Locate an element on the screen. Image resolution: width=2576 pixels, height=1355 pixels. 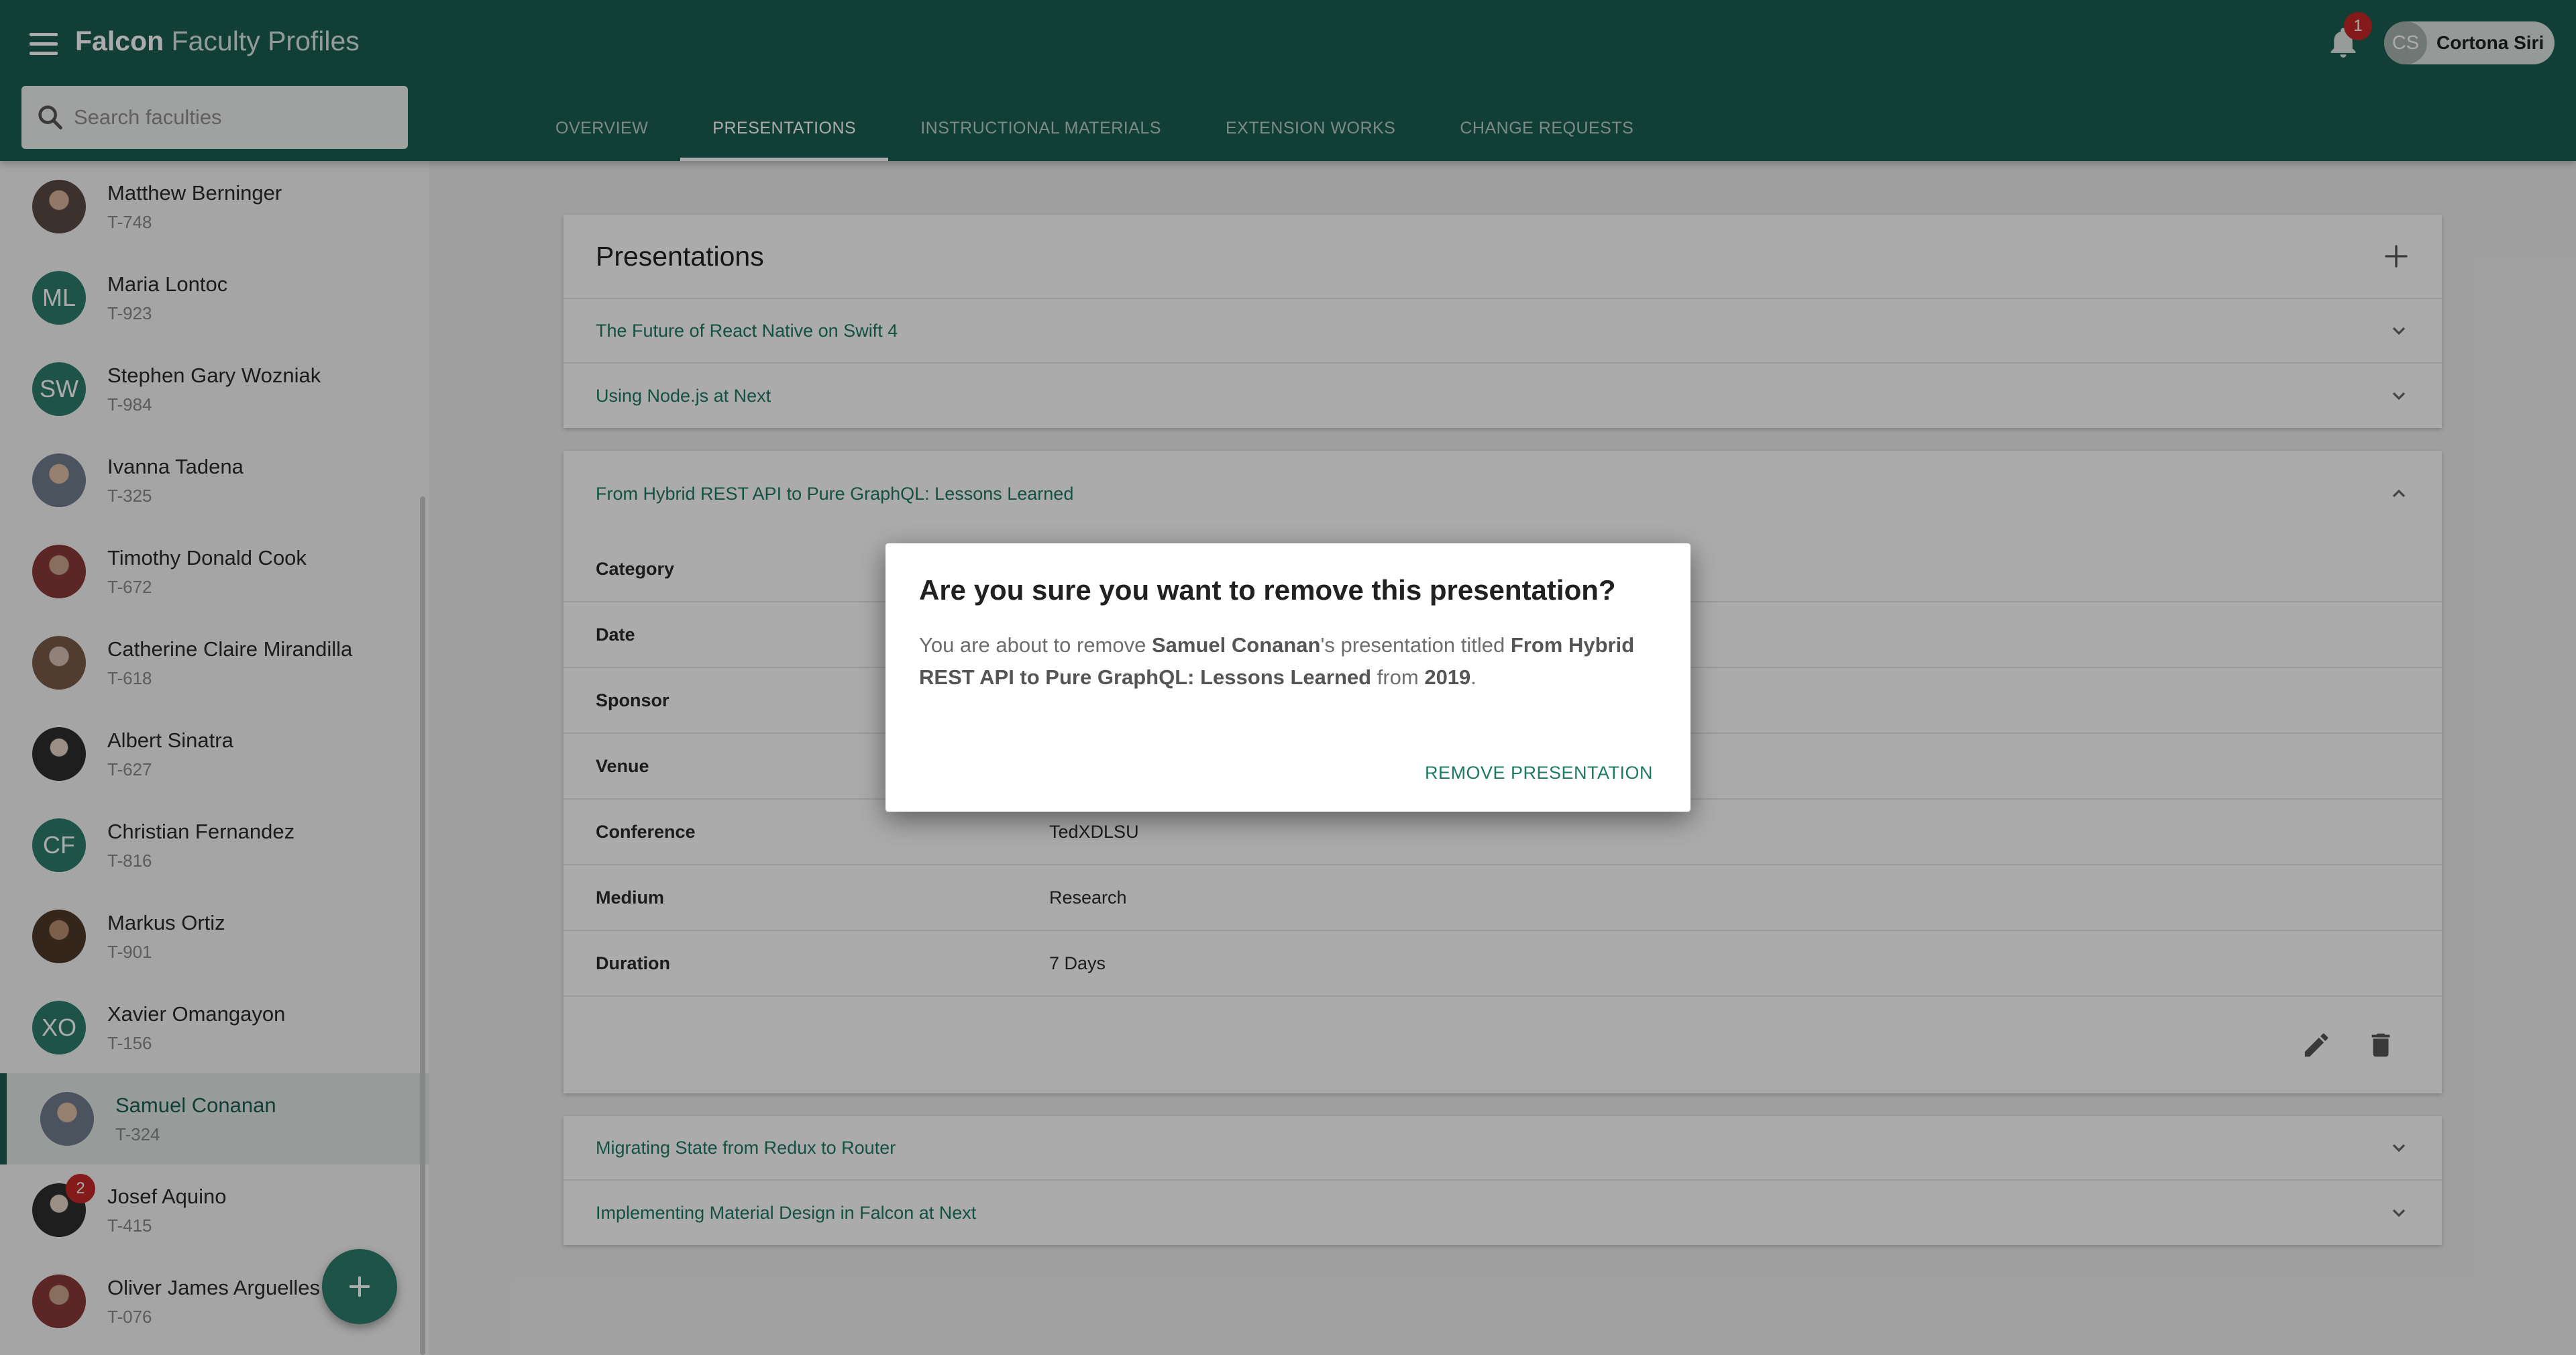
dialog-text: 's presentation titled is located at coordinates (1415, 645).